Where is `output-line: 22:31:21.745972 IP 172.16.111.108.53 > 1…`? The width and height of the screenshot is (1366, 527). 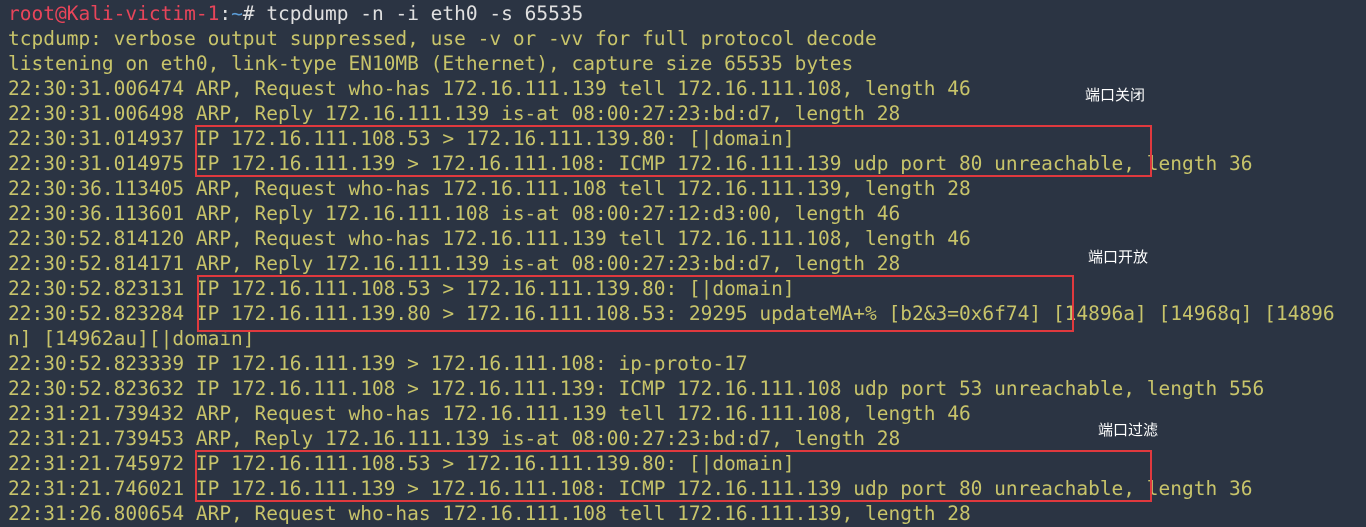
output-line: 22:31:21.745972 IP 172.16.111.108.53 > 1… is located at coordinates (401, 463).